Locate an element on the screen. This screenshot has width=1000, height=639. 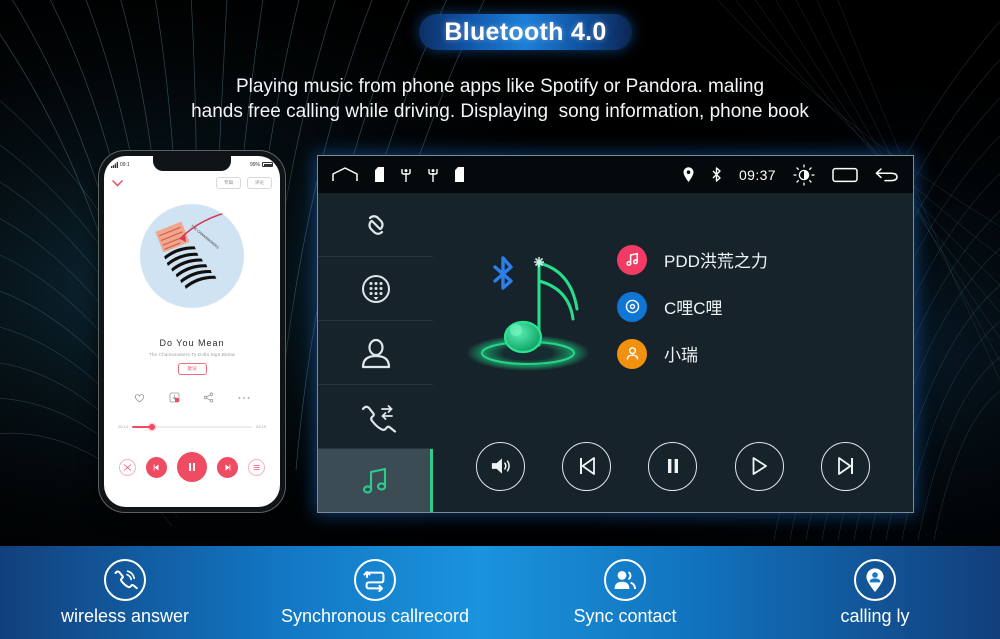
feature-wireless-answer: wireless answer is located at coordinates (125, 592).